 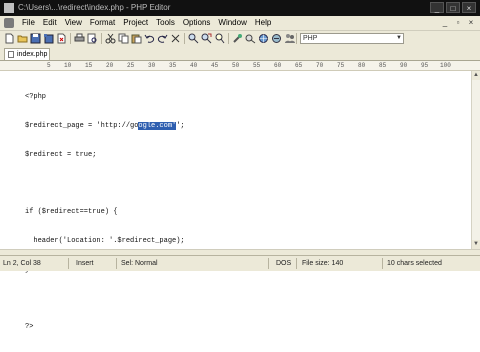 What do you see at coordinates (475, 160) in the screenshot?
I see `vertical-scrollbar: ▲ ▼` at bounding box center [475, 160].